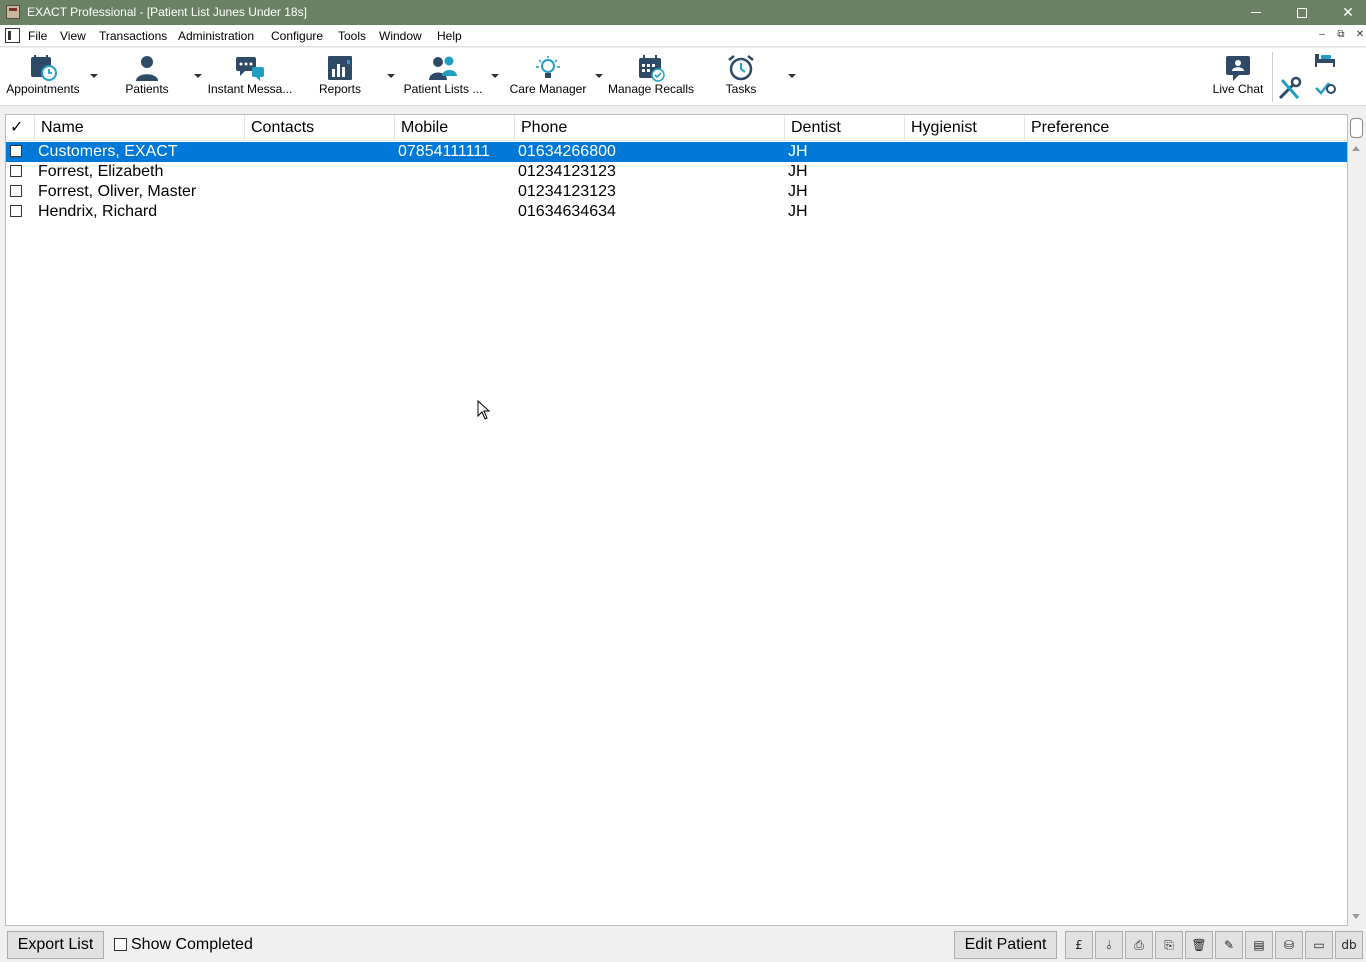 The image size is (1366, 962). Describe the element at coordinates (140, 128) in the screenshot. I see `column-name: Name` at that location.